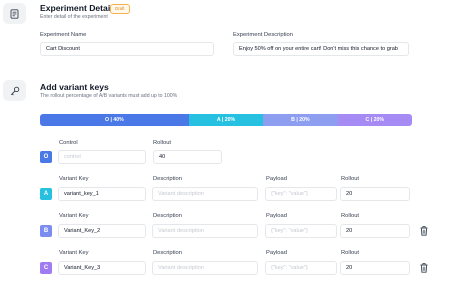  Describe the element at coordinates (68, 143) in the screenshot. I see `control-label: Control` at that location.